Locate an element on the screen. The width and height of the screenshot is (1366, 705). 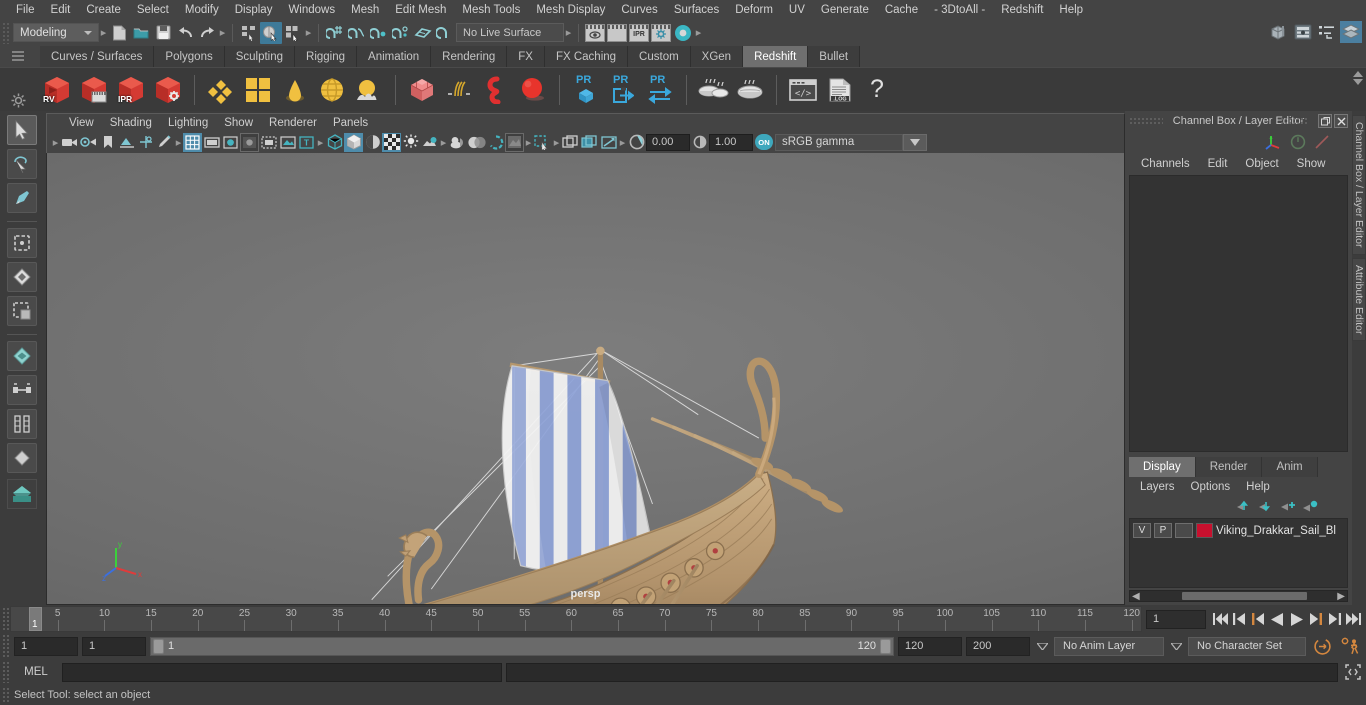
playback-end-time-field: 120 is located at coordinates (930, 646).